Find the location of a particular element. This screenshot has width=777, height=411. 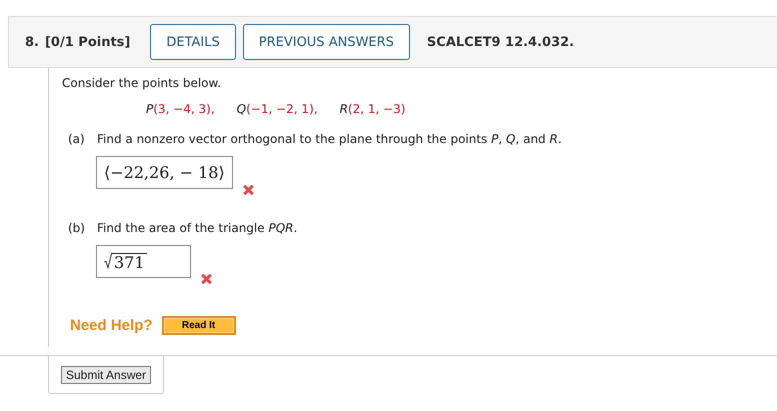

part-prompt: Find the area of the triangle PQR. is located at coordinates (197, 229).